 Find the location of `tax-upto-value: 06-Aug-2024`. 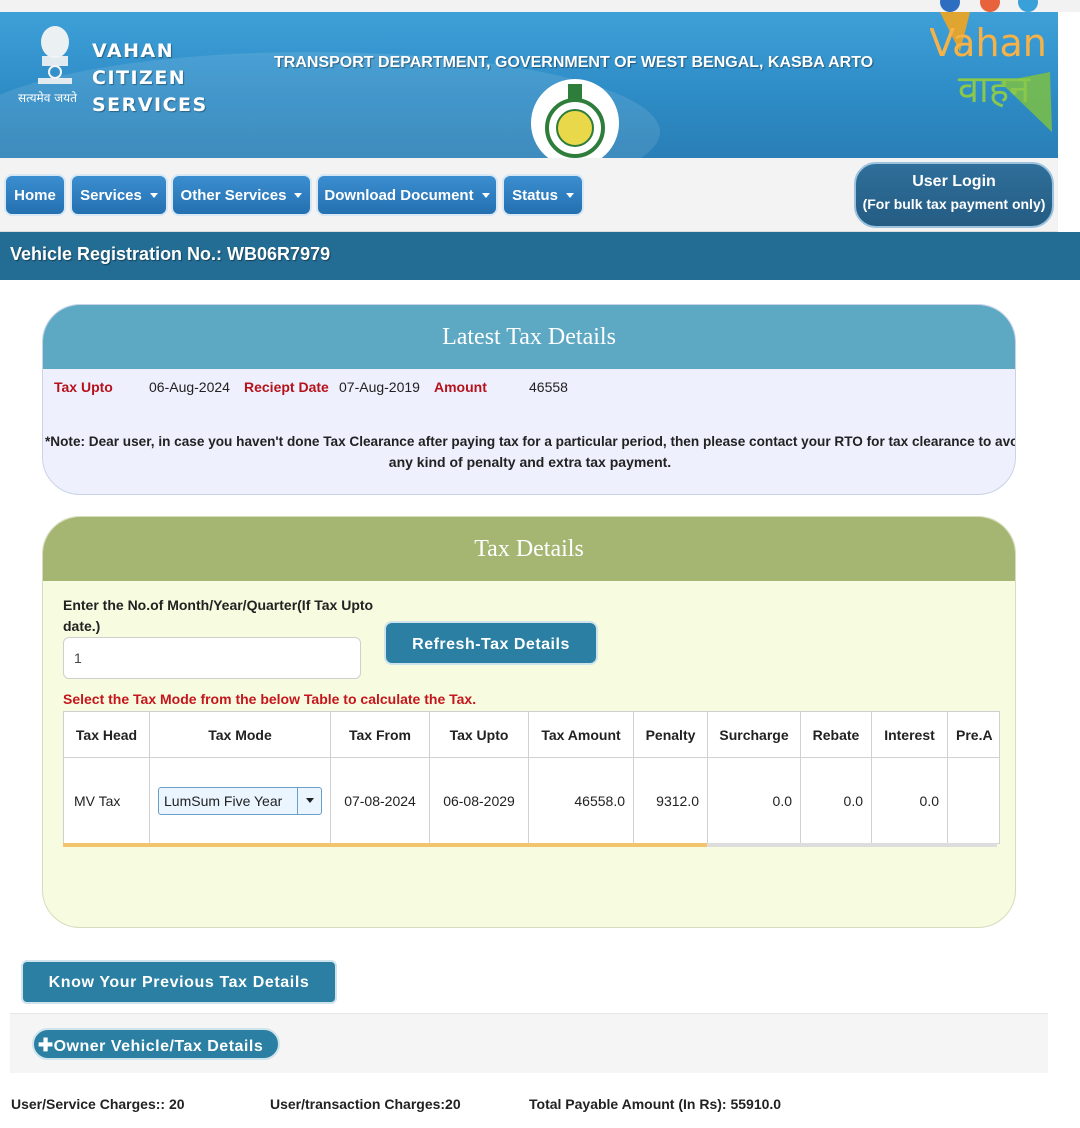

tax-upto-value: 06-Aug-2024 is located at coordinates (189, 387).